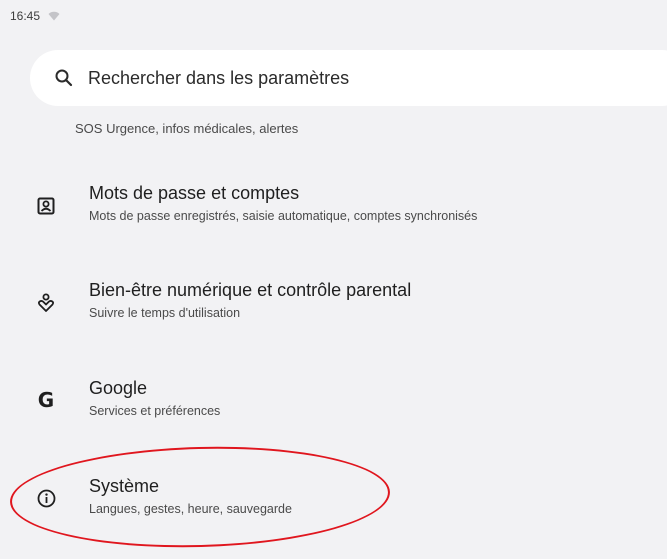 Image resolution: width=667 pixels, height=559 pixels. I want to click on search-bar: Rechercher dans les paramètres, so click(348, 78).